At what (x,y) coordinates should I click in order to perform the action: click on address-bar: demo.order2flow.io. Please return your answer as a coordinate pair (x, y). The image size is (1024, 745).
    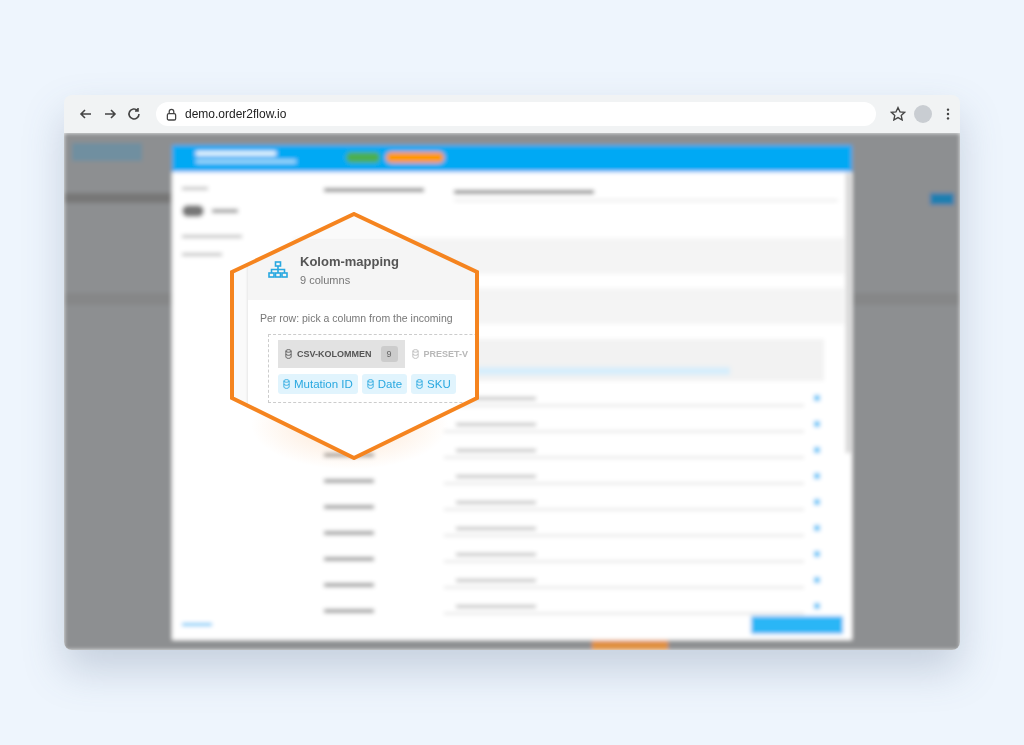
    Looking at the image, I should click on (516, 114).